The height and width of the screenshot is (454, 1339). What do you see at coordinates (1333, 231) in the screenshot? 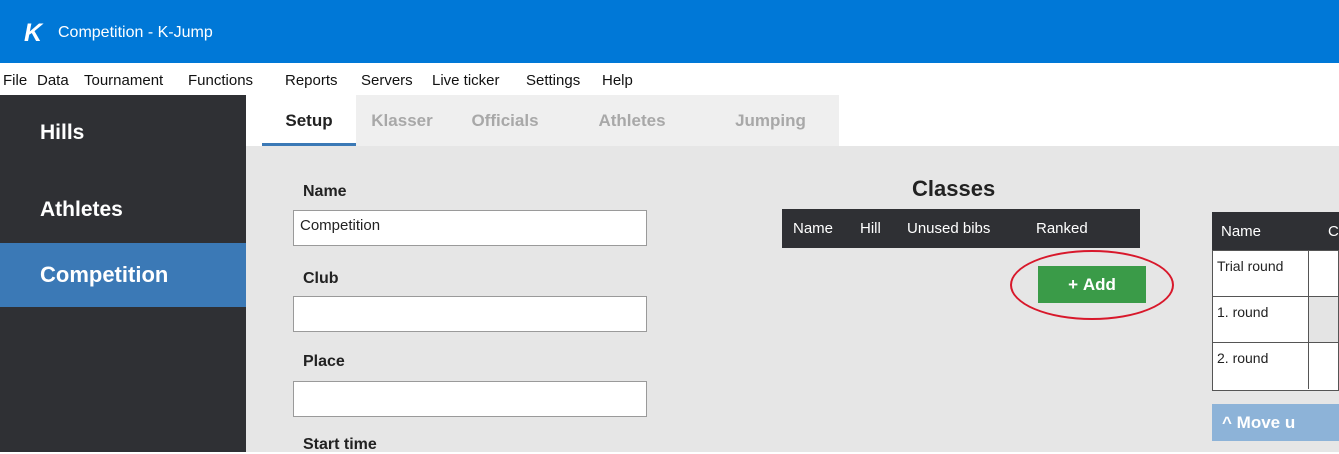
I see `rounds-col-c: C` at bounding box center [1333, 231].